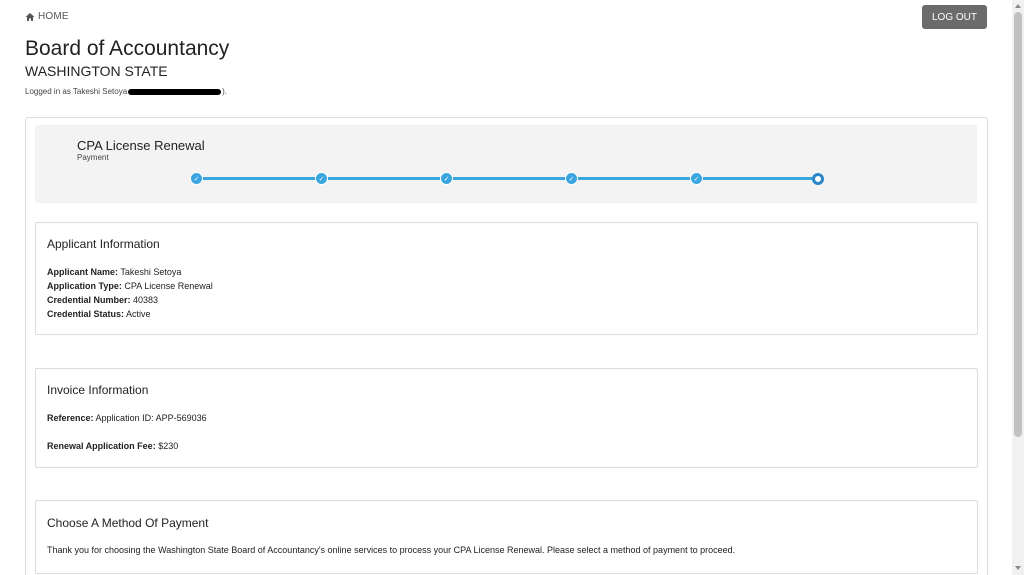  I want to click on applicant-heading: Applicant Information, so click(103, 244).